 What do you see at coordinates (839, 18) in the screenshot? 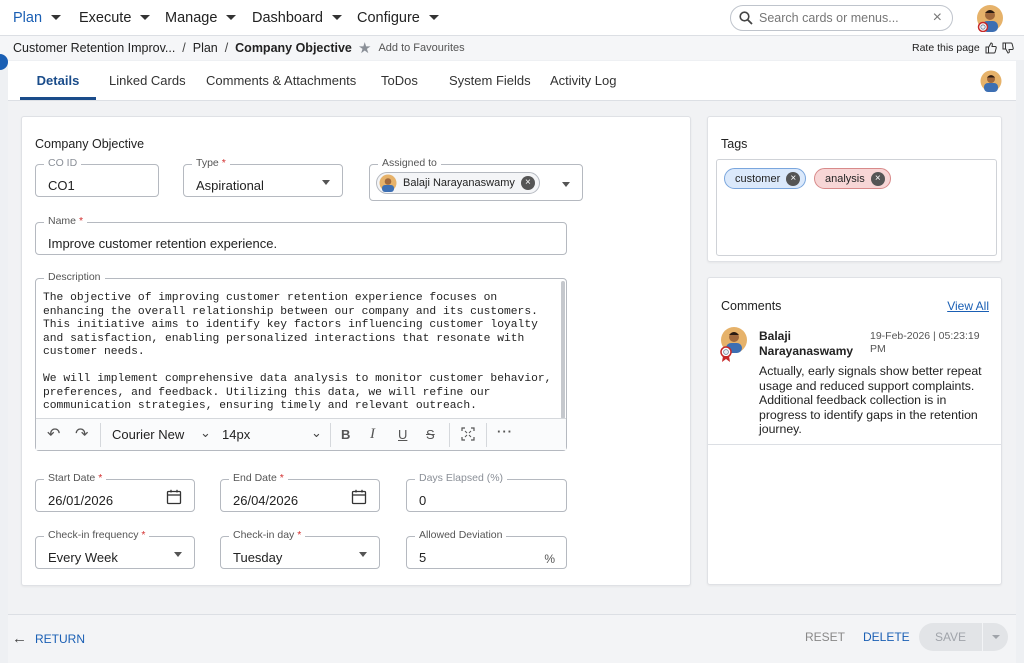
I see `search-input` at bounding box center [839, 18].